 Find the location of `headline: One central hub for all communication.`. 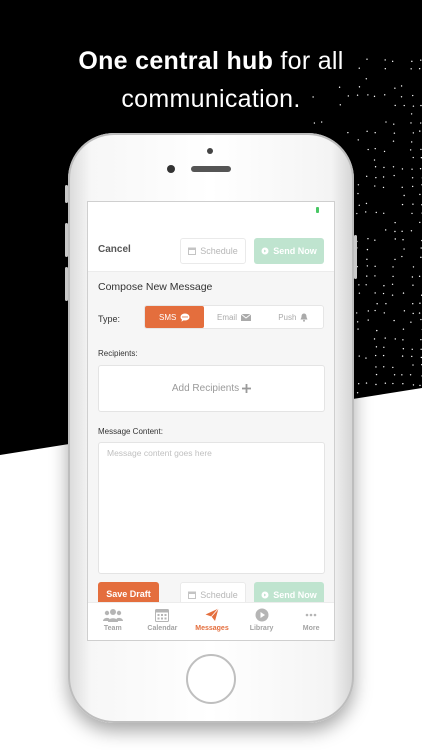

headline: One central hub for all communication. is located at coordinates (211, 80).